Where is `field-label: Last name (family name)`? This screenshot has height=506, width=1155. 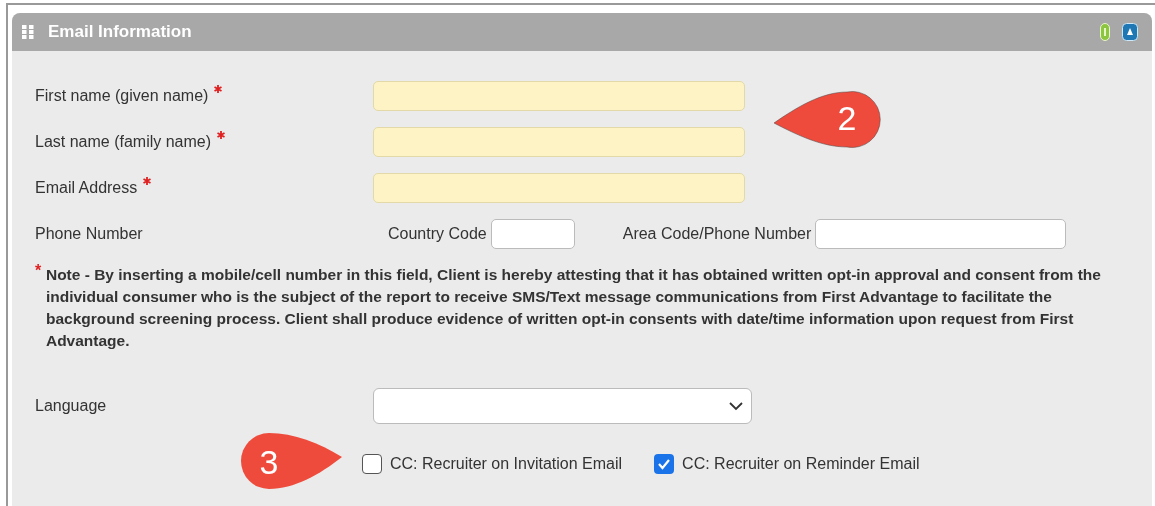 field-label: Last name (family name) is located at coordinates (204, 142).